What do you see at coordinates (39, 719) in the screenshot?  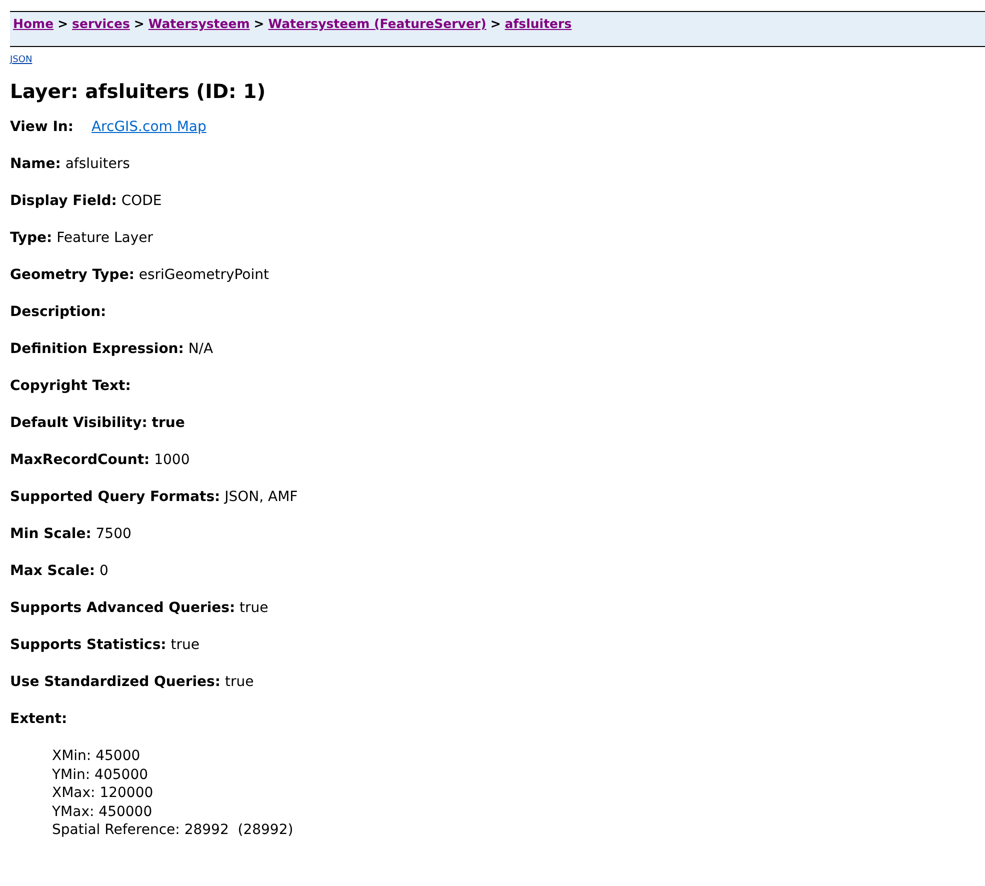 I see `extent-label: Extent:` at bounding box center [39, 719].